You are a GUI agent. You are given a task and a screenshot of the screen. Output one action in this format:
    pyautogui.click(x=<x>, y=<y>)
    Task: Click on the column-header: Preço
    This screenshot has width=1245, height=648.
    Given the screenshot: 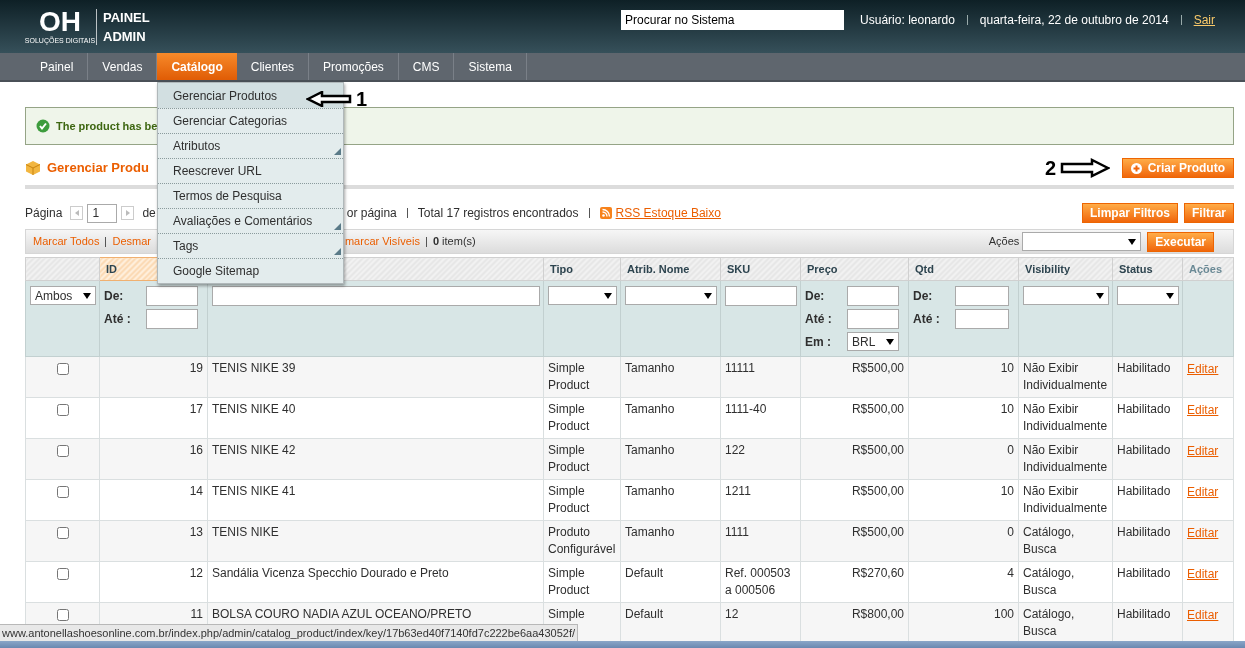 What is the action you would take?
    pyautogui.click(x=854, y=269)
    